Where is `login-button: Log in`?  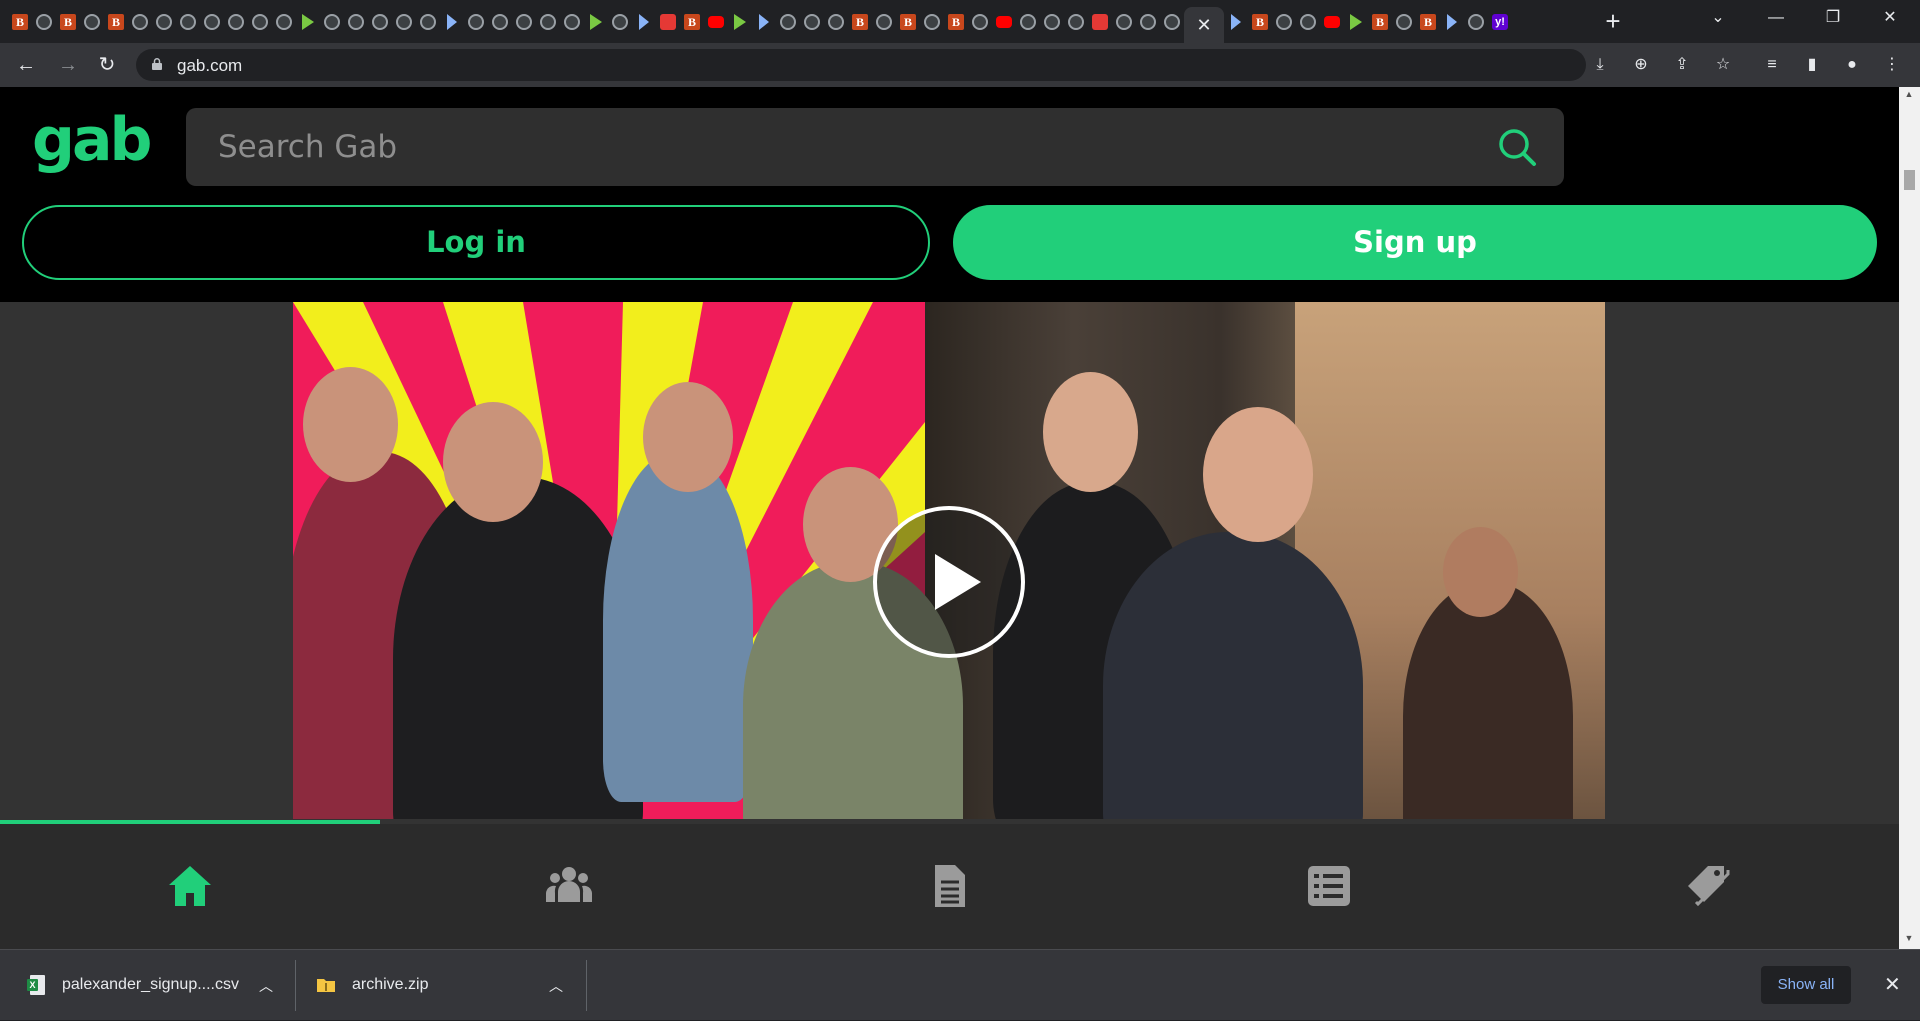
login-button: Log in is located at coordinates (476, 242).